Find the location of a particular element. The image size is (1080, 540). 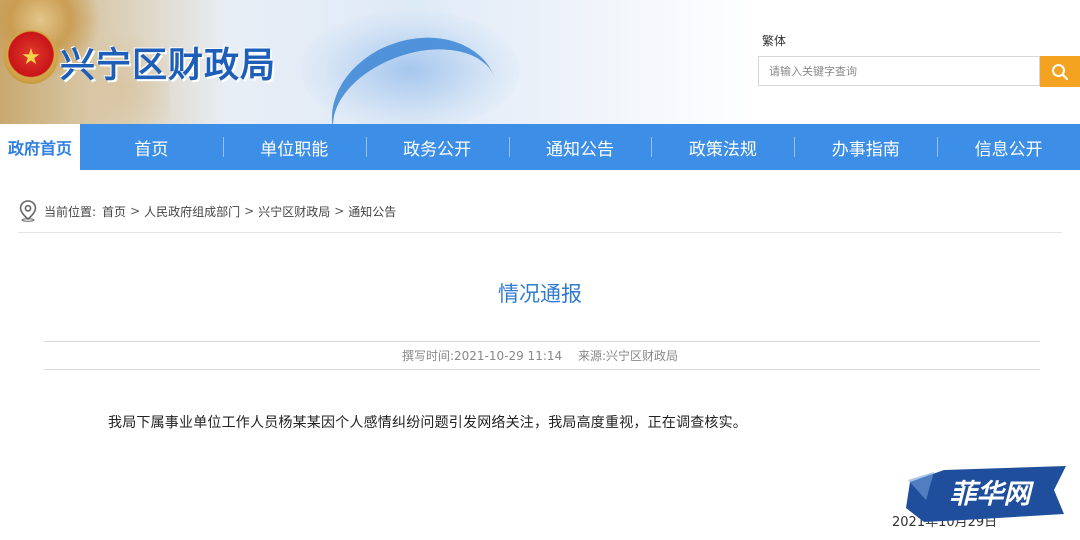

meta-source: 来源:兴宁区财政局 is located at coordinates (628, 356).